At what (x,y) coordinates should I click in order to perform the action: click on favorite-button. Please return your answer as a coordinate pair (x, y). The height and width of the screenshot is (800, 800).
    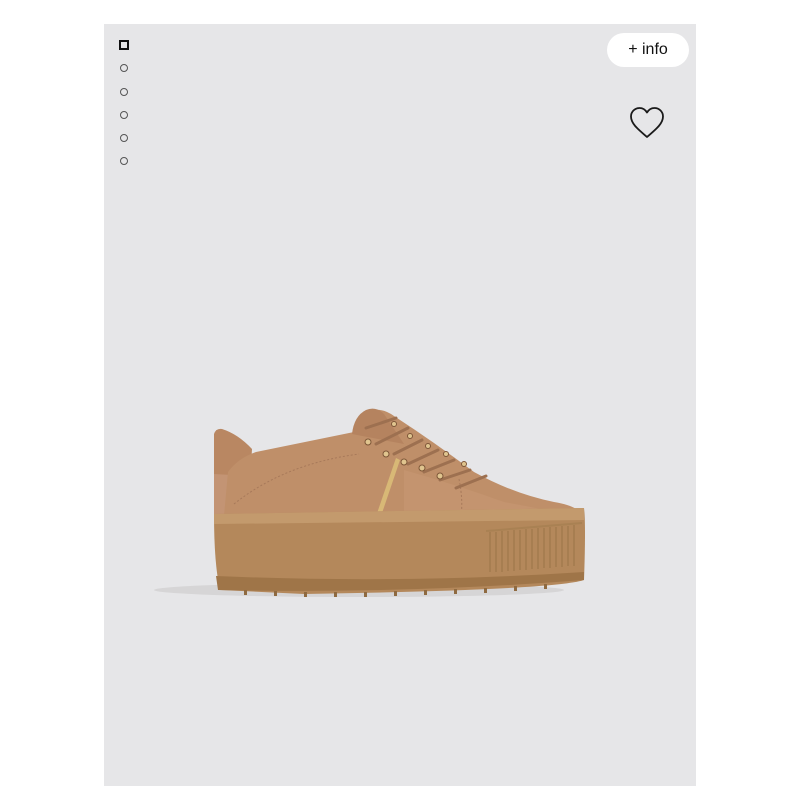
    Looking at the image, I should click on (647, 123).